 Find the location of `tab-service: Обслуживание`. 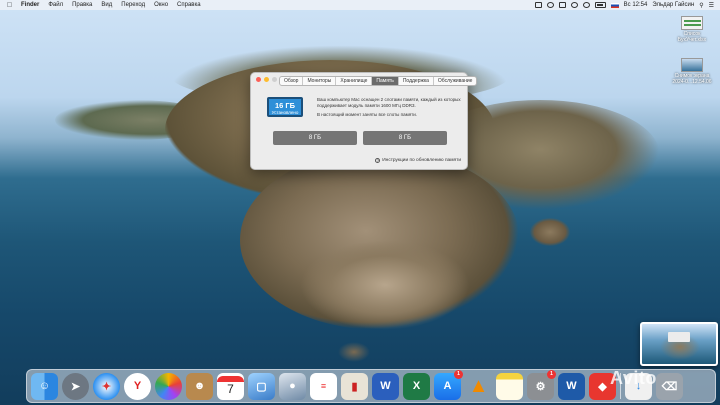

tab-service: Обслуживание is located at coordinates (455, 81).